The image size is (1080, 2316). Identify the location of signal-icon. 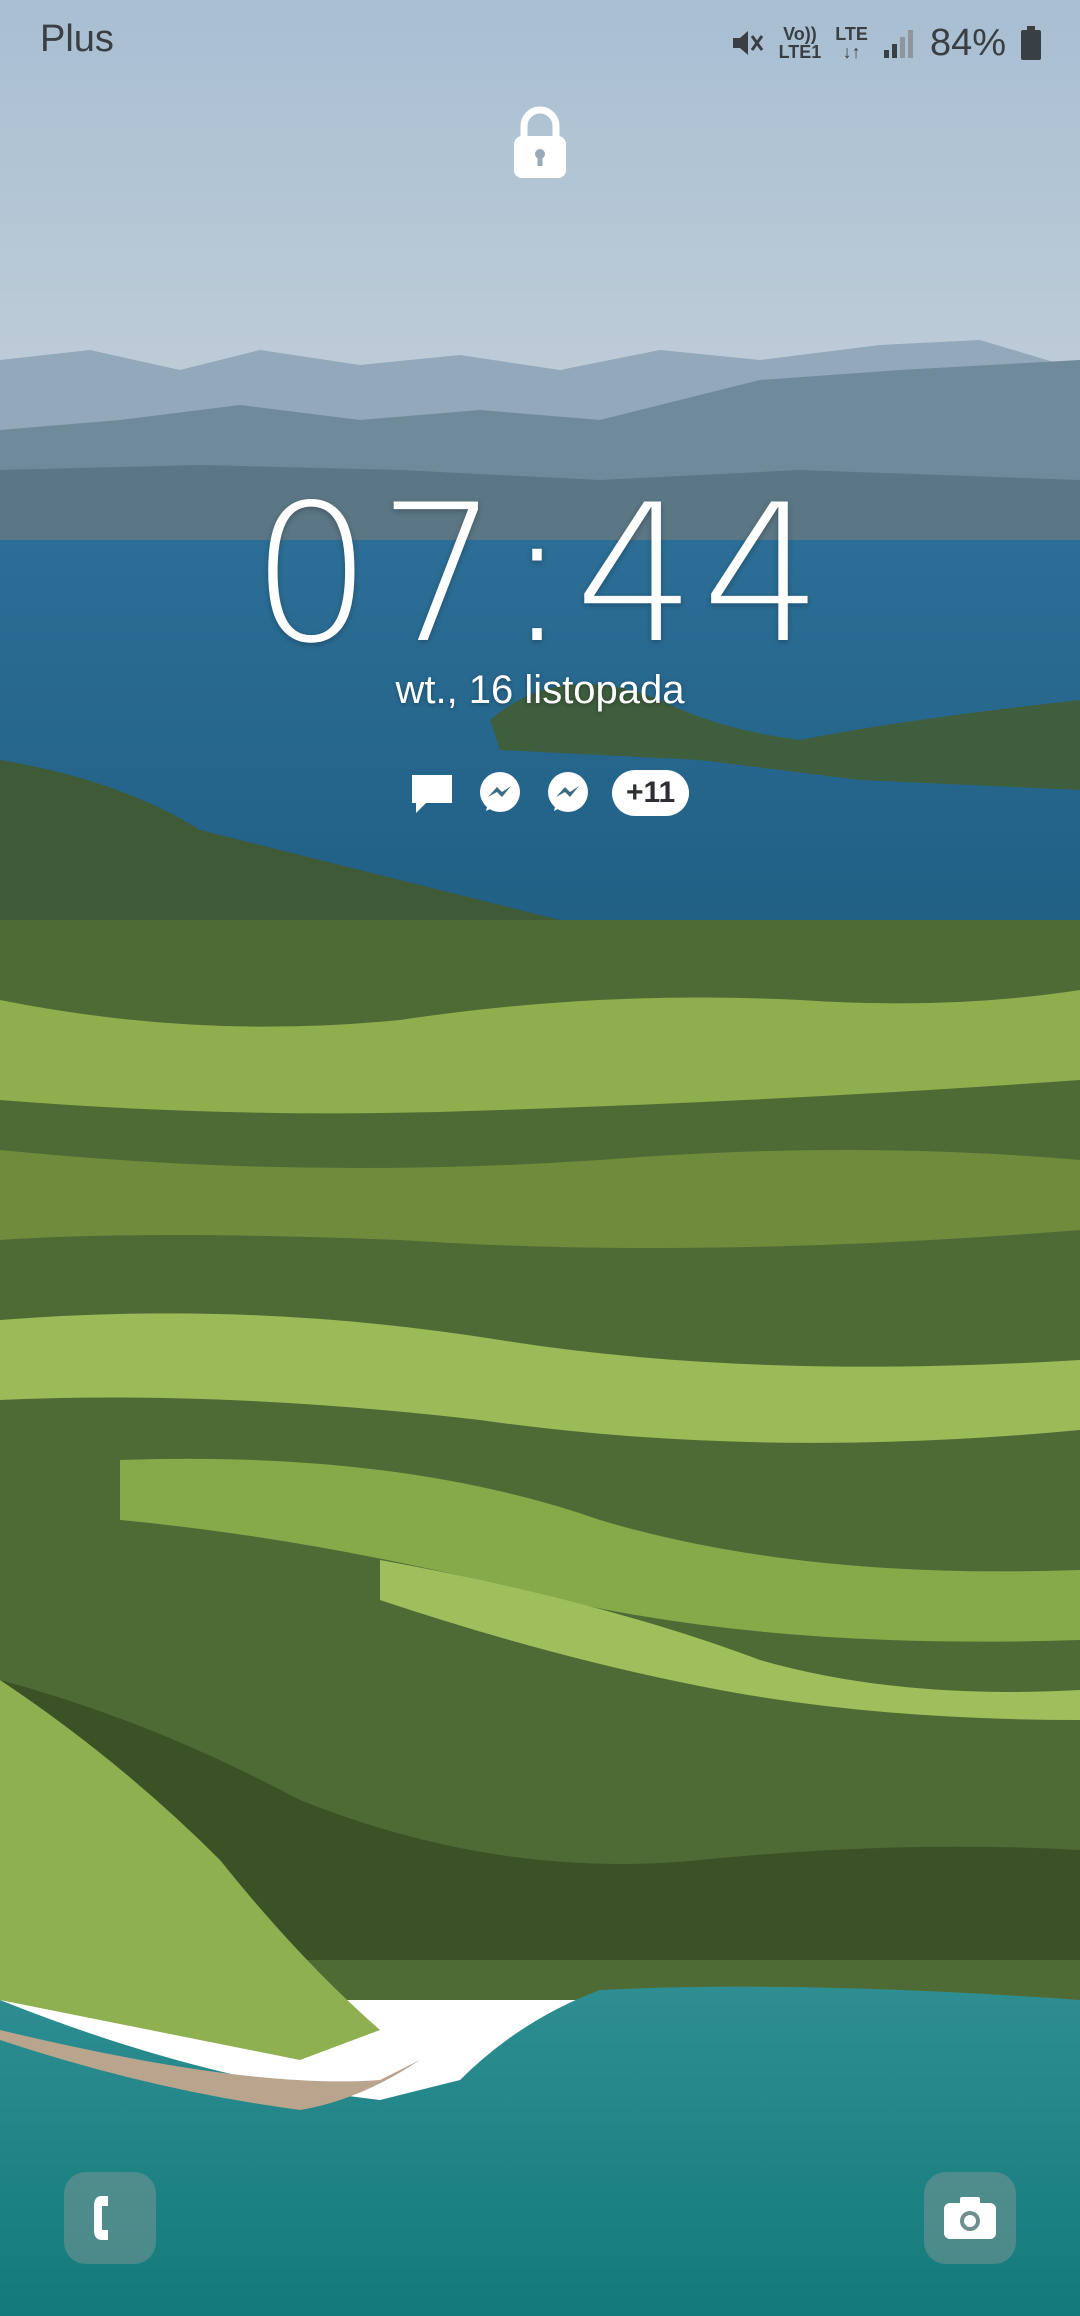
(898, 44).